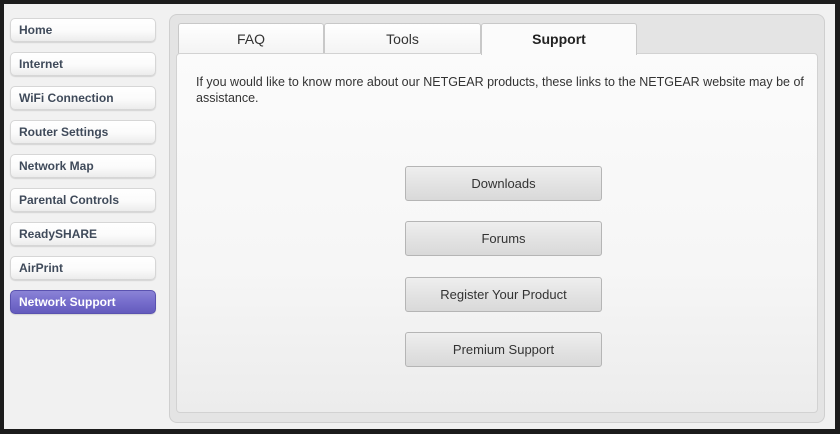 The height and width of the screenshot is (434, 840). Describe the element at coordinates (83, 98) in the screenshot. I see `sidebar-item-wifi-connection: WiFi Connection` at that location.